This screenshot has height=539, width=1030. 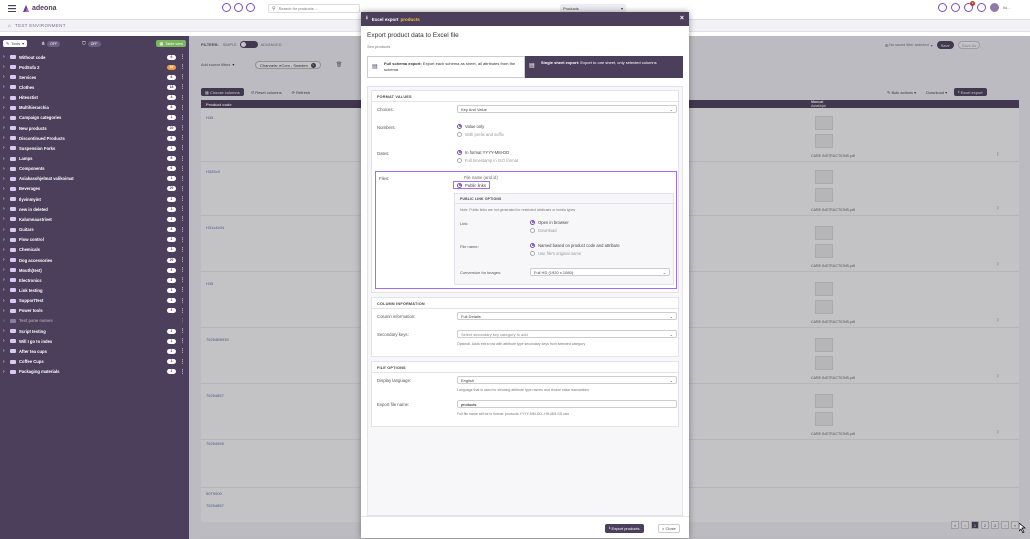 I want to click on hierarchy-toggle: ⋔ OFF, so click(x=50, y=43).